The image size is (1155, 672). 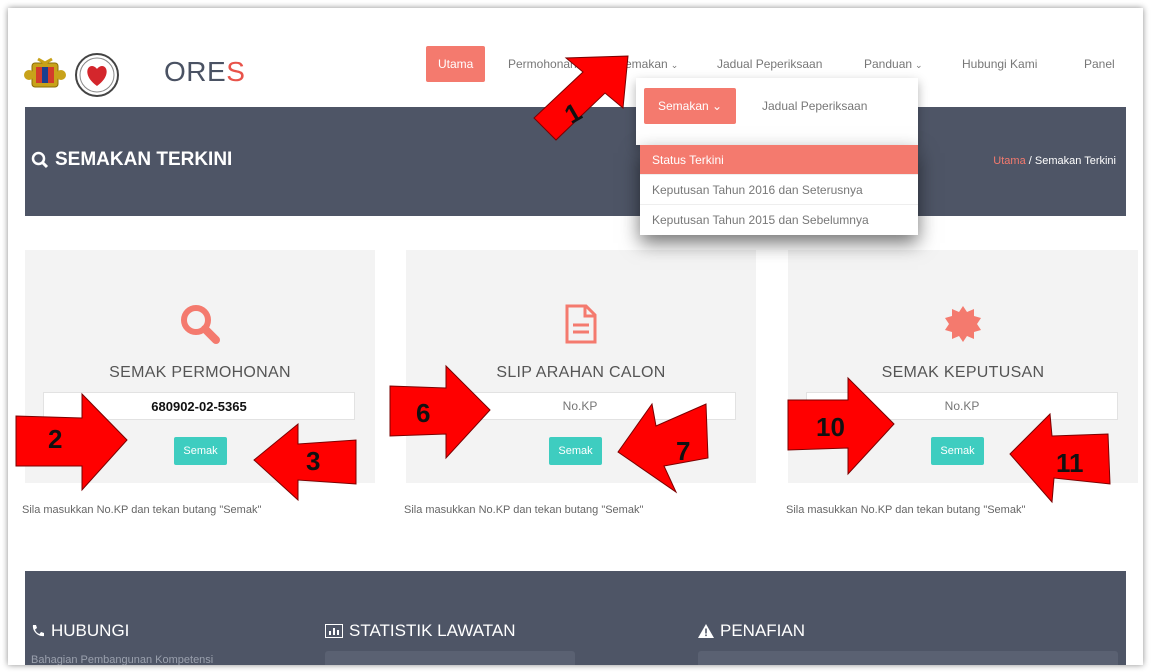 I want to click on card-title: SEMAK PERMOHONAN, so click(x=200, y=372).